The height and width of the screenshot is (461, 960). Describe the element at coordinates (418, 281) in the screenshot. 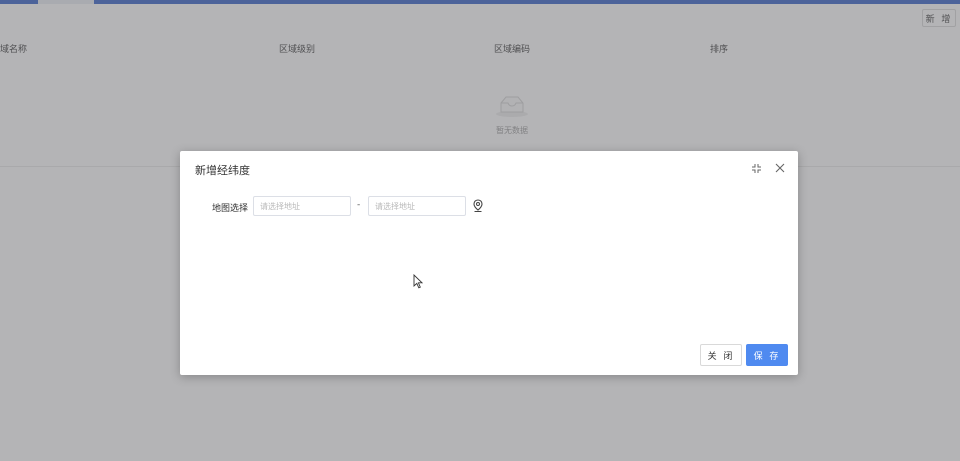

I see `mouse-cursor-icon` at that location.